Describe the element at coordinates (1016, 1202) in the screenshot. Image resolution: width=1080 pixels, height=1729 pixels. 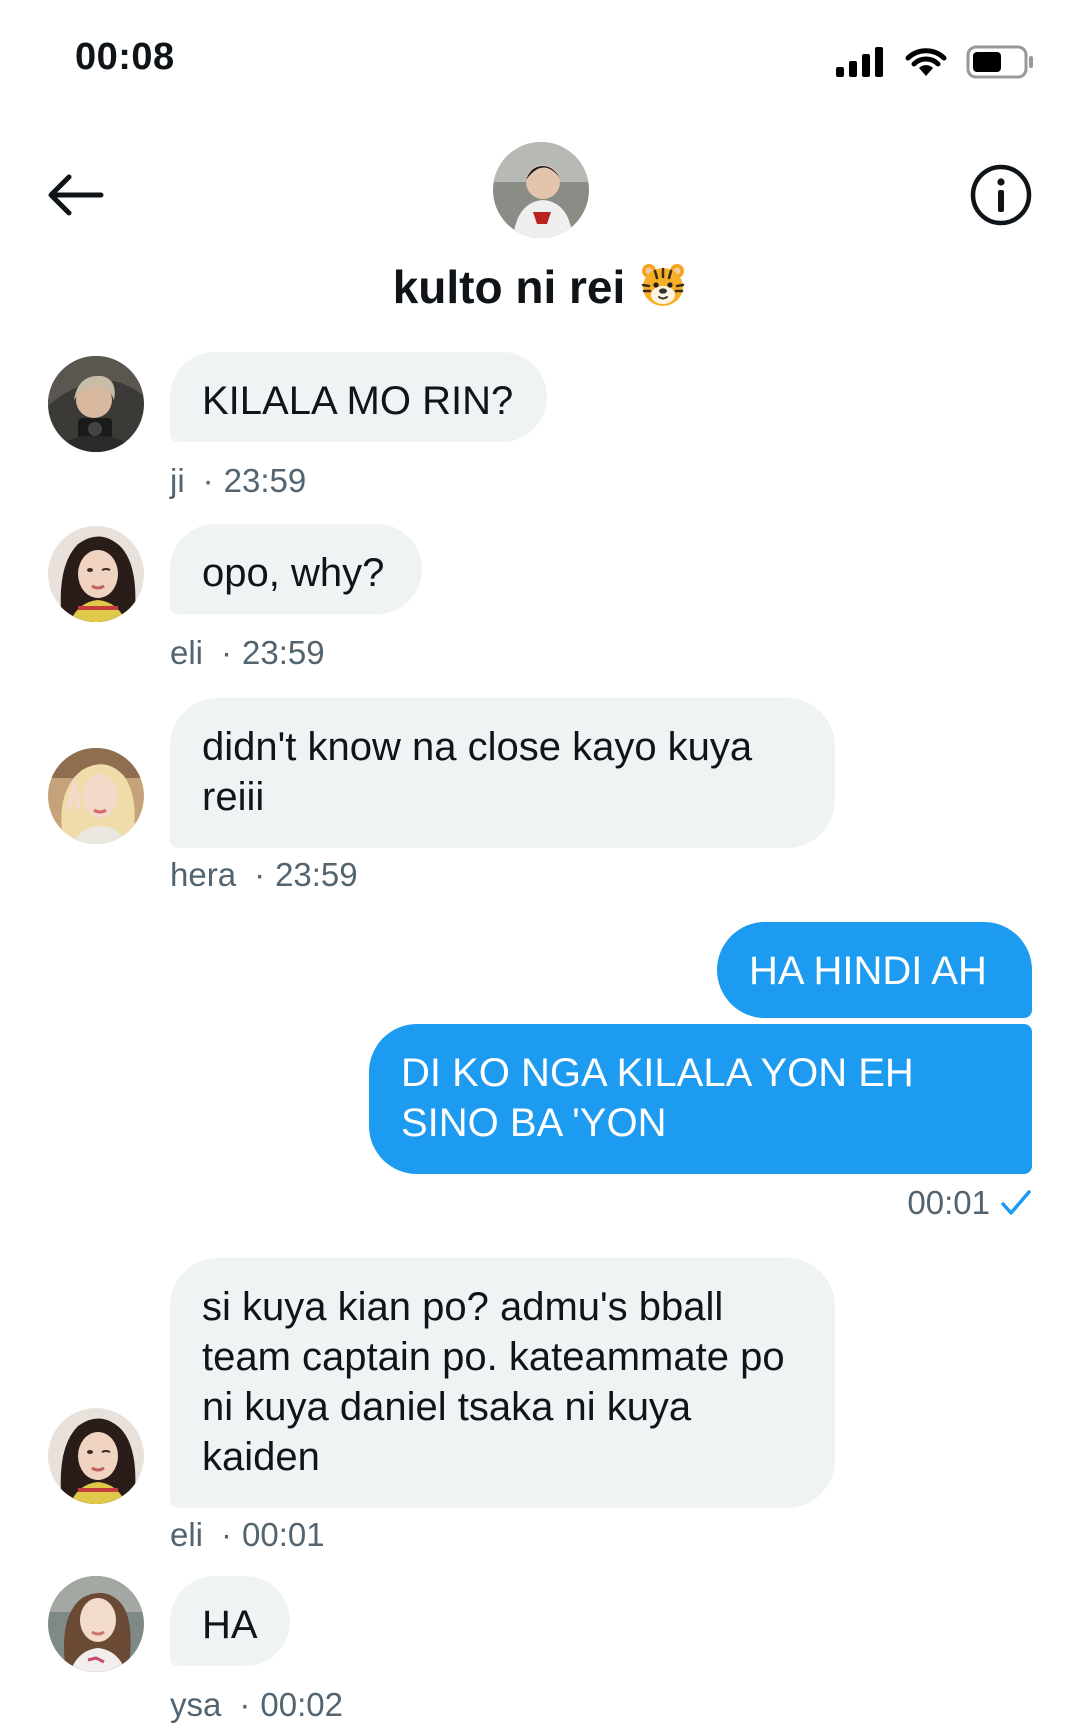
I see `check-icon` at that location.